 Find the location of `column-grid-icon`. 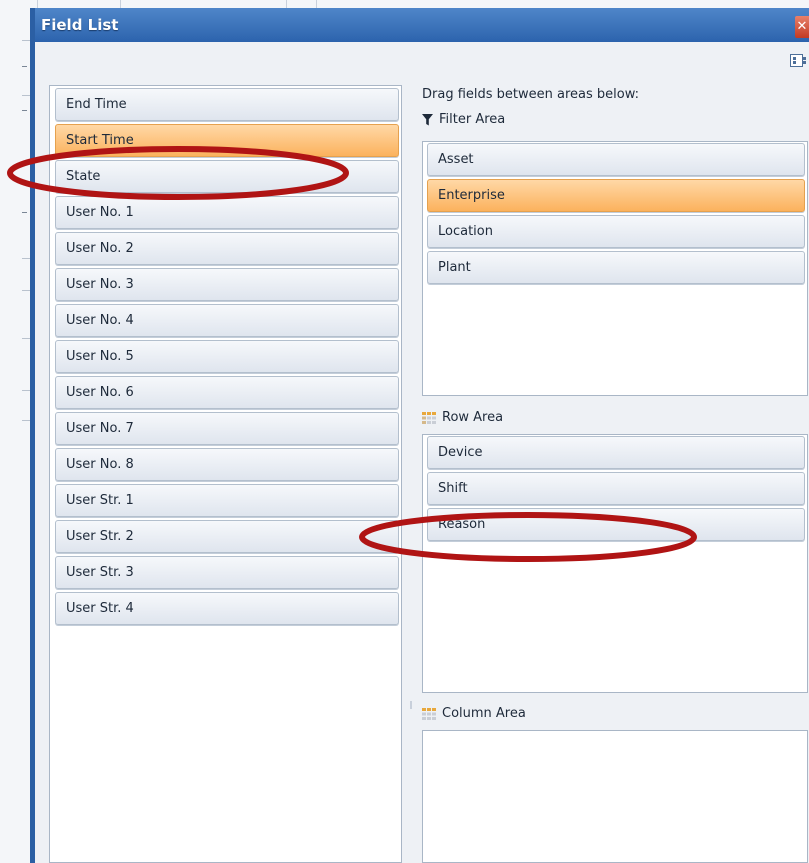

column-grid-icon is located at coordinates (429, 713).